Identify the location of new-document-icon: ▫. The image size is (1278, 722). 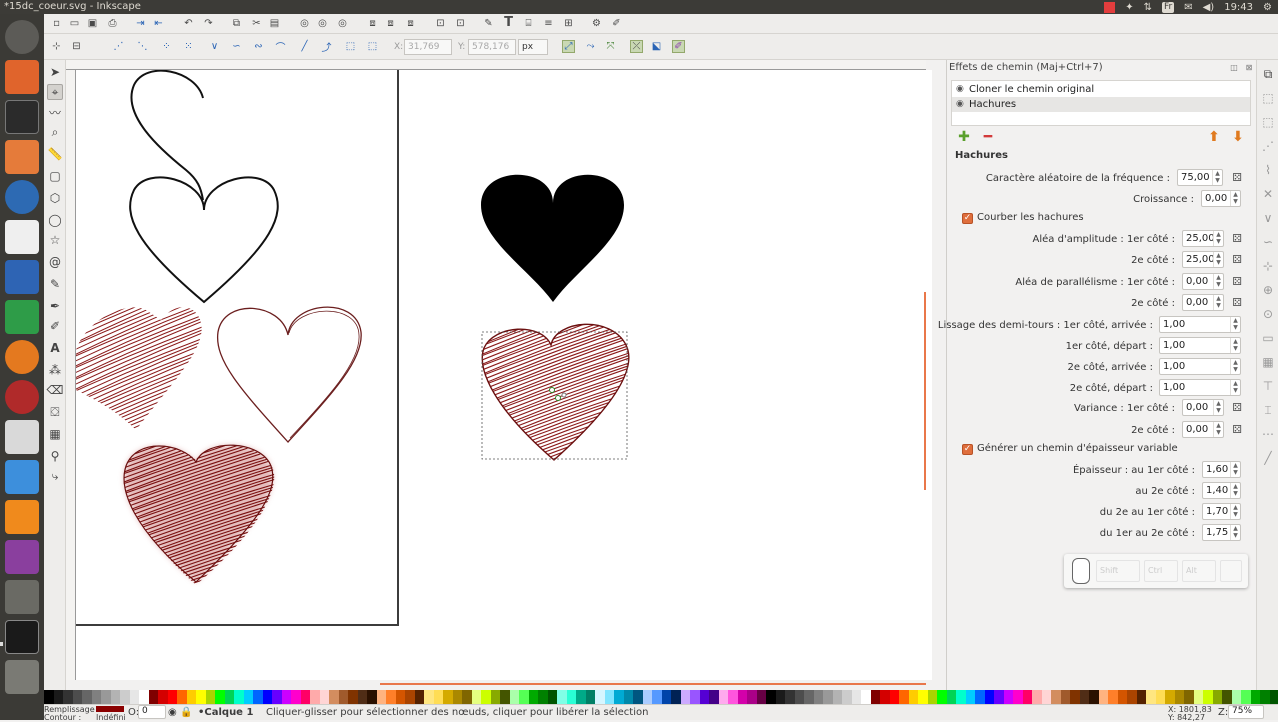
(56, 23).